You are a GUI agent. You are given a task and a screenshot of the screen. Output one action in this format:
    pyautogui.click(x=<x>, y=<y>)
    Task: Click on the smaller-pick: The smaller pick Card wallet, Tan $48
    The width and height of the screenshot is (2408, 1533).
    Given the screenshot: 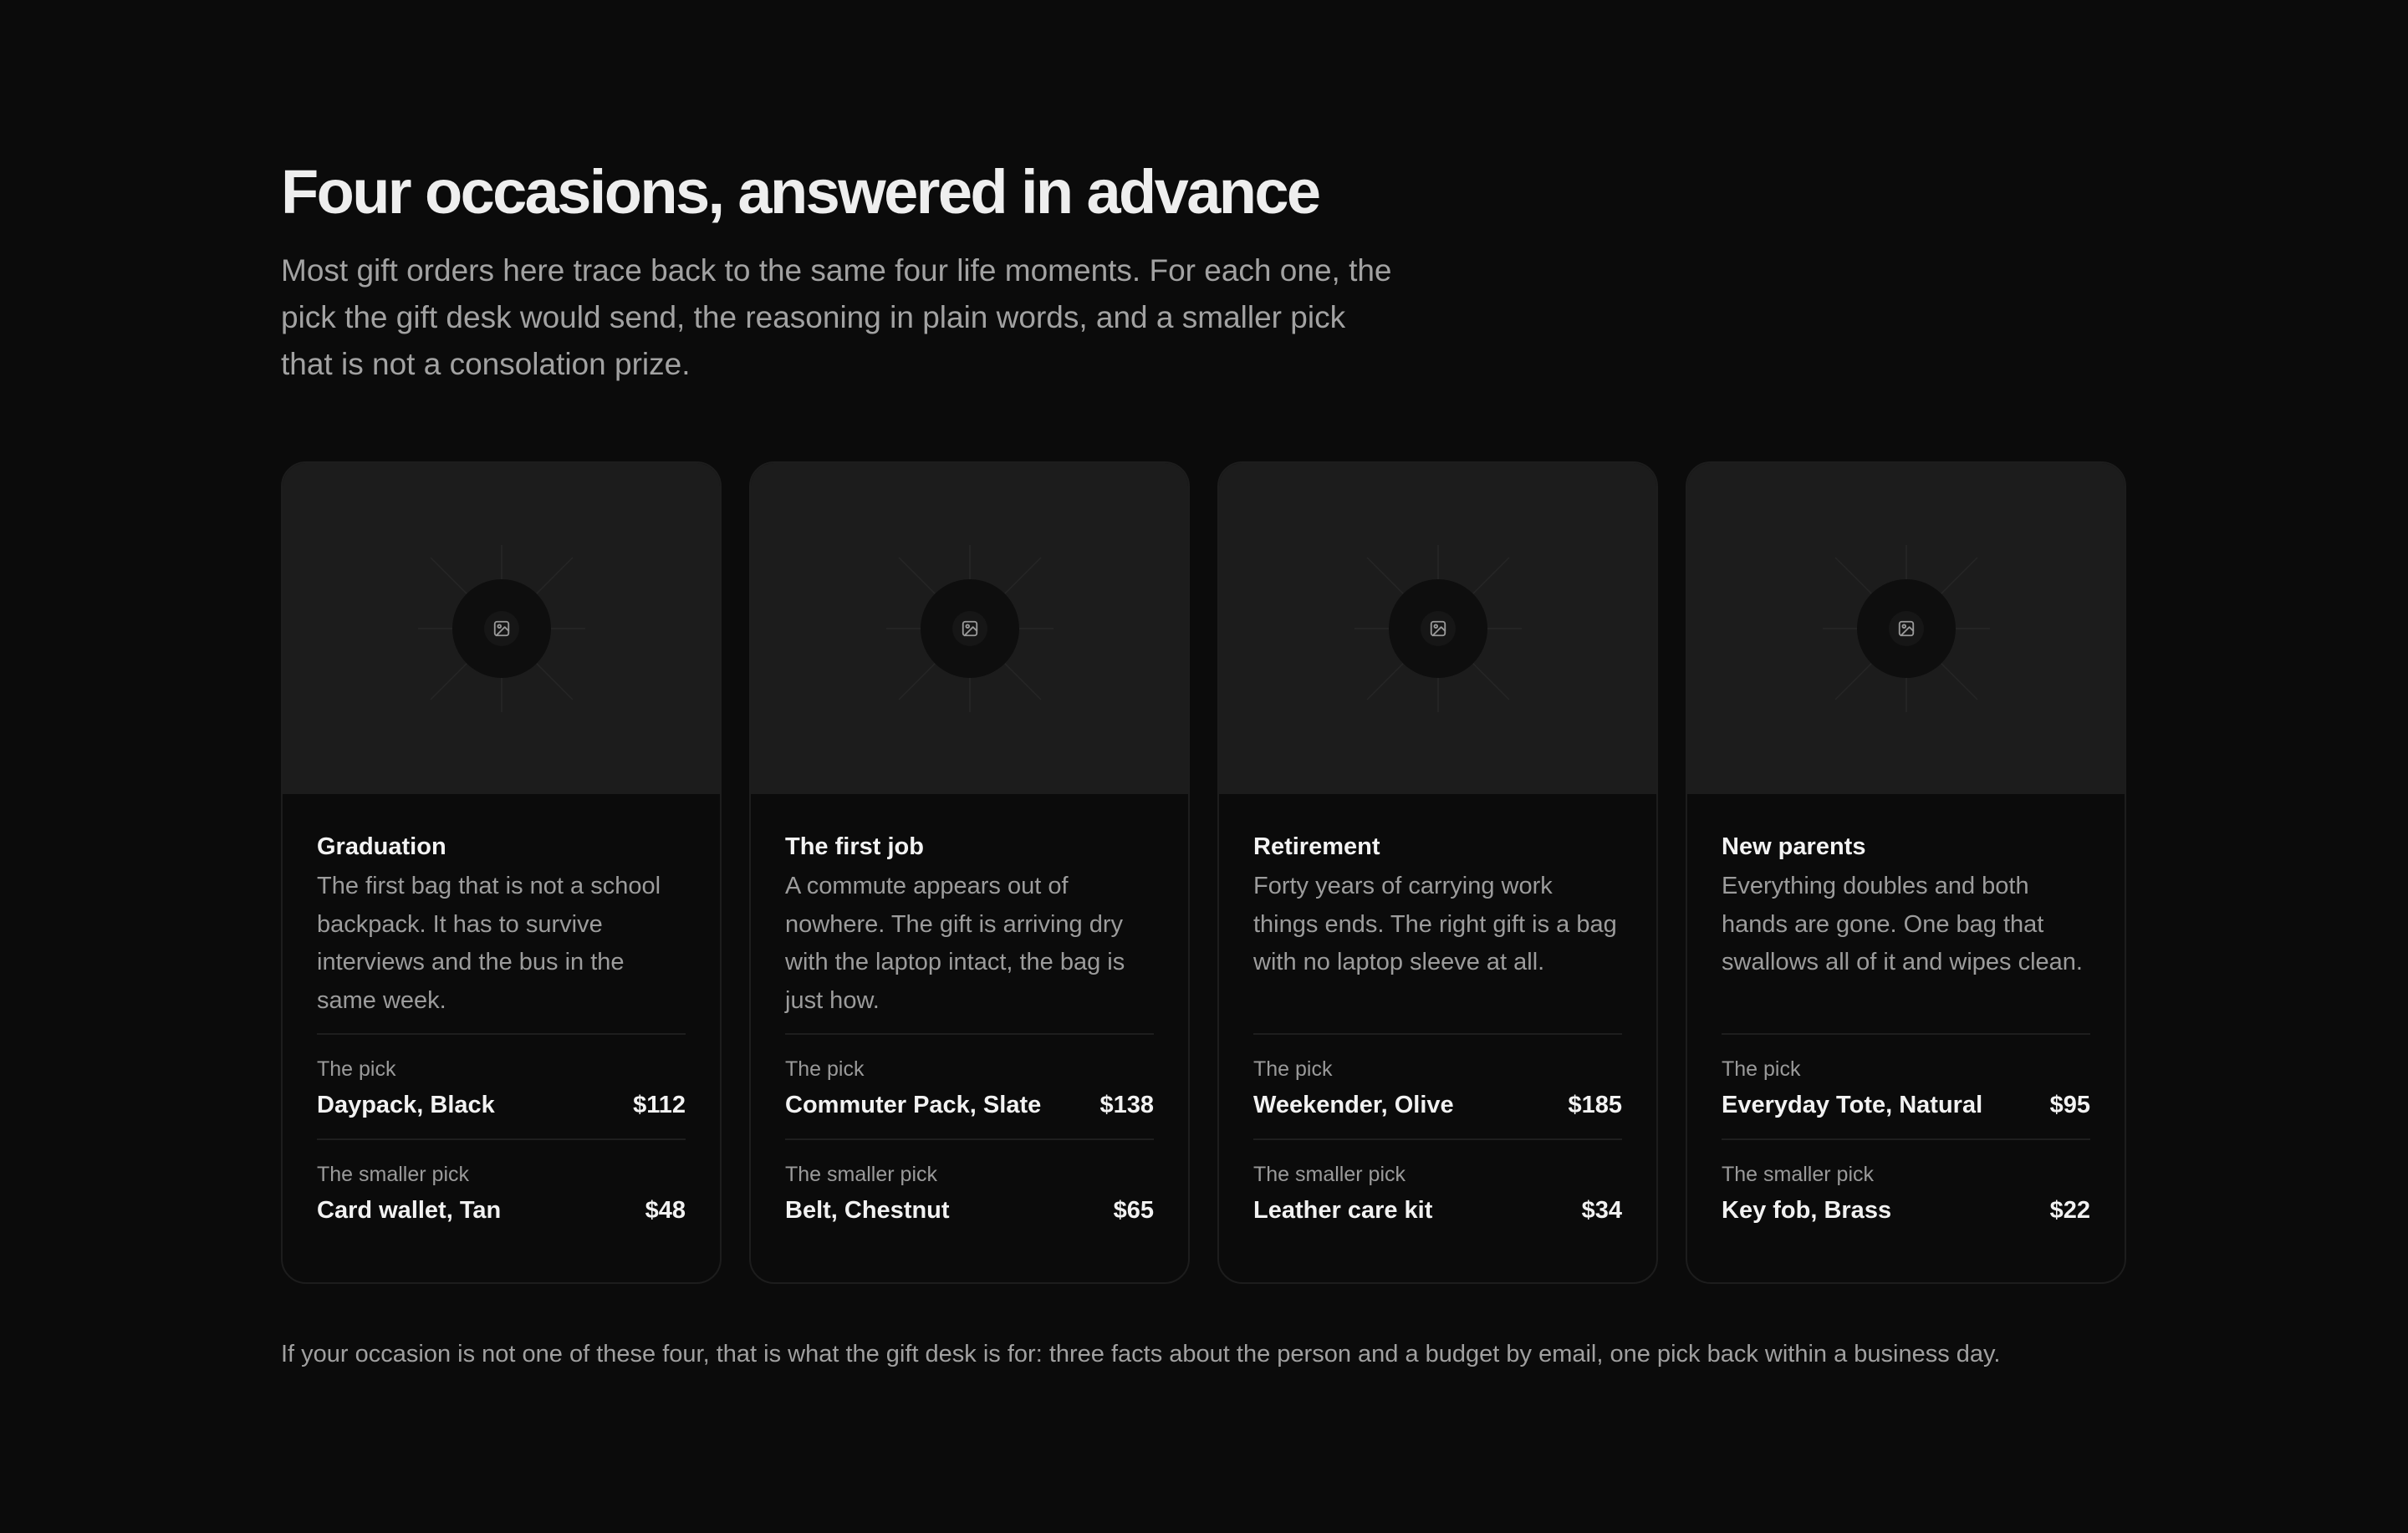 What is the action you would take?
    pyautogui.click(x=502, y=1192)
    